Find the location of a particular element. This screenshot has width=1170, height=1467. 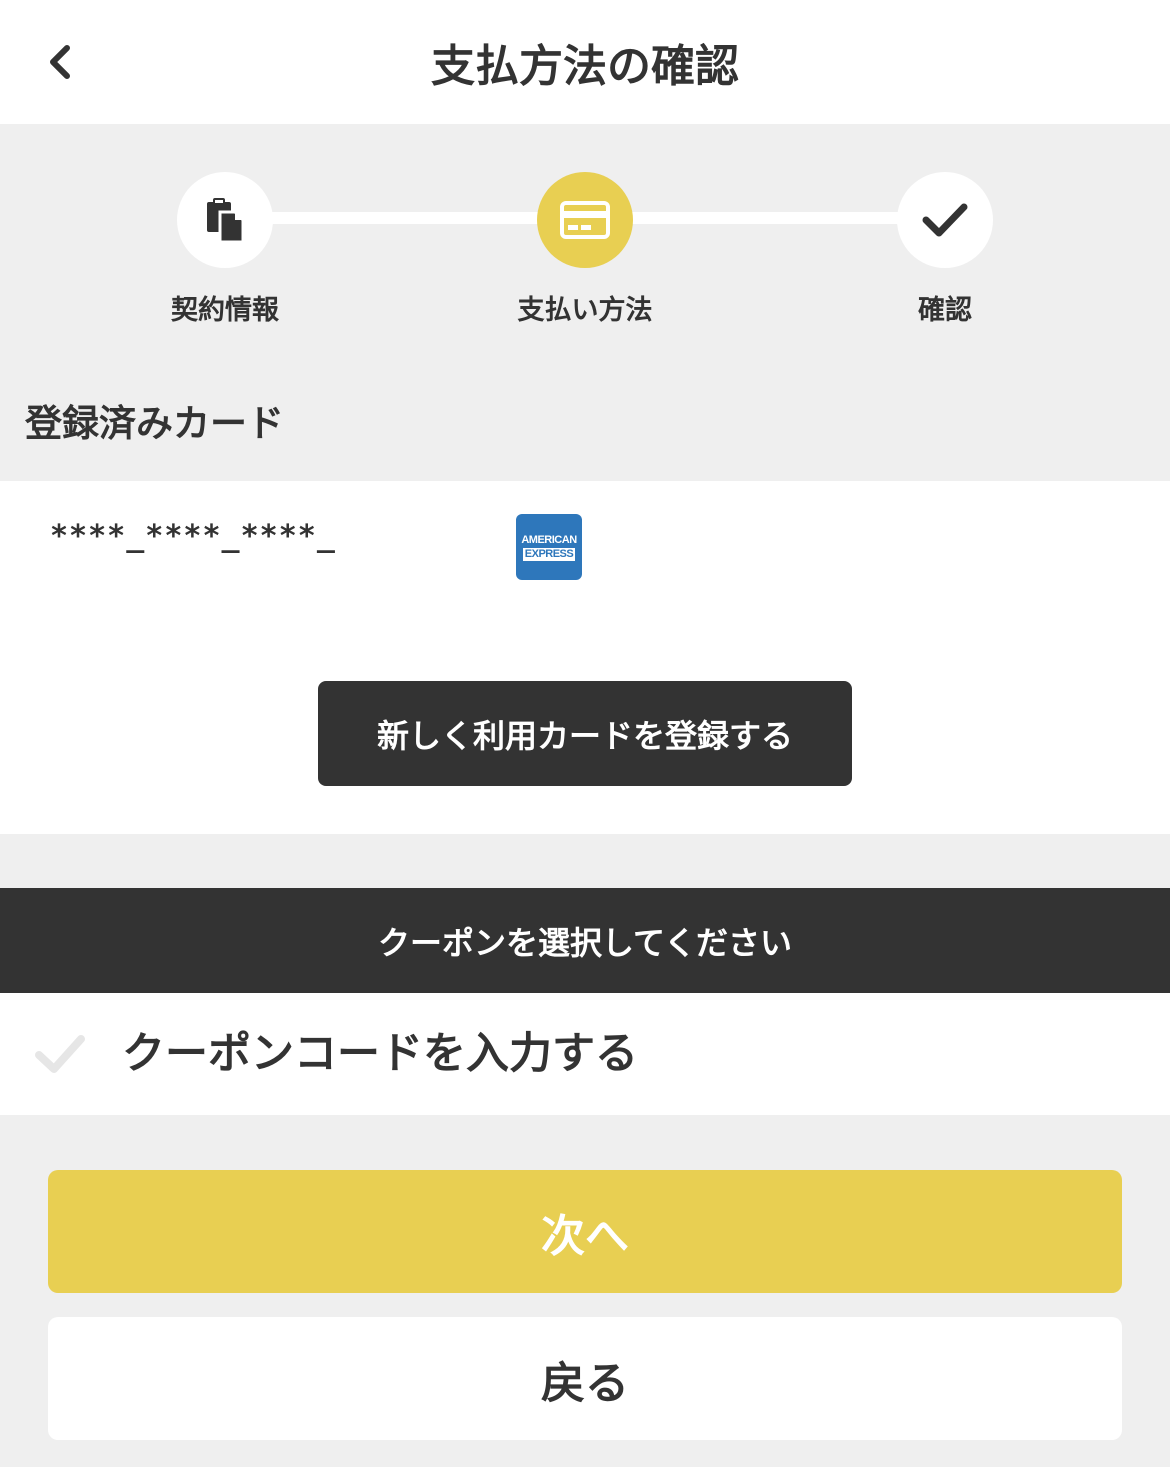

card-number: ****_****_****_ is located at coordinates (193, 537).